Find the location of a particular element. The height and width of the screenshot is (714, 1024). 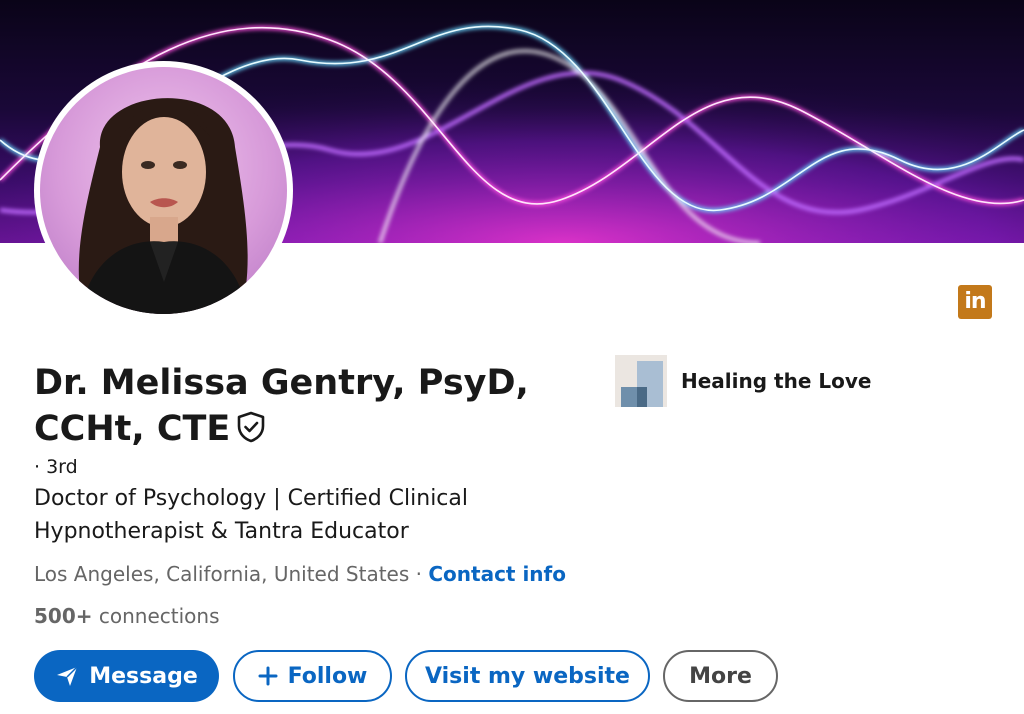

visit-website-button-label: Visit my website is located at coordinates (527, 676).